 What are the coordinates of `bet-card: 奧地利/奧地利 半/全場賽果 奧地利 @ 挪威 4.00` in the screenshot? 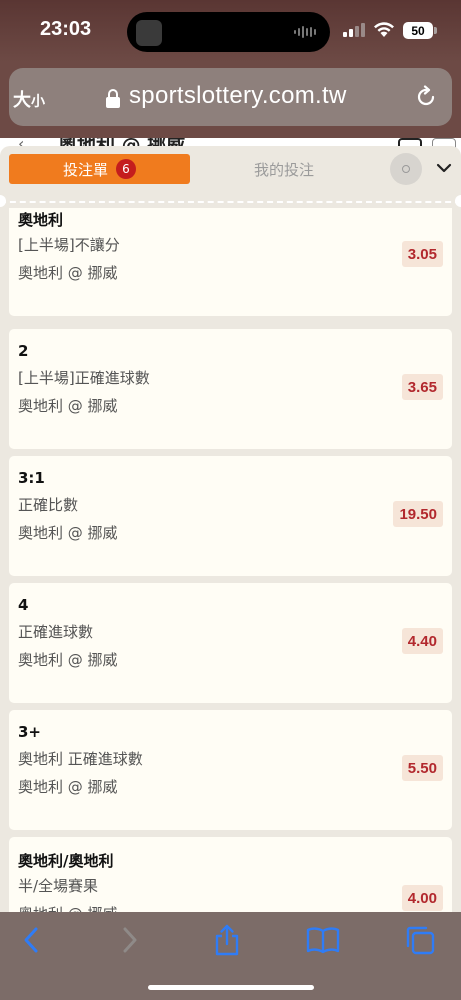 It's located at (230, 874).